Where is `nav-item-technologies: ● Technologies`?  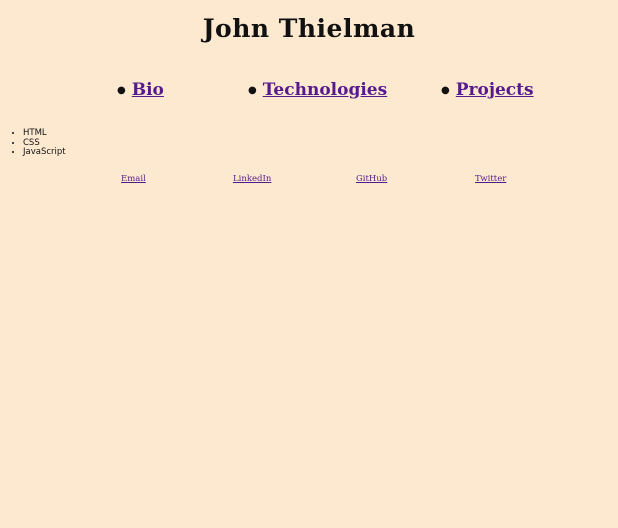 nav-item-technologies: ● Technologies is located at coordinates (317, 90).